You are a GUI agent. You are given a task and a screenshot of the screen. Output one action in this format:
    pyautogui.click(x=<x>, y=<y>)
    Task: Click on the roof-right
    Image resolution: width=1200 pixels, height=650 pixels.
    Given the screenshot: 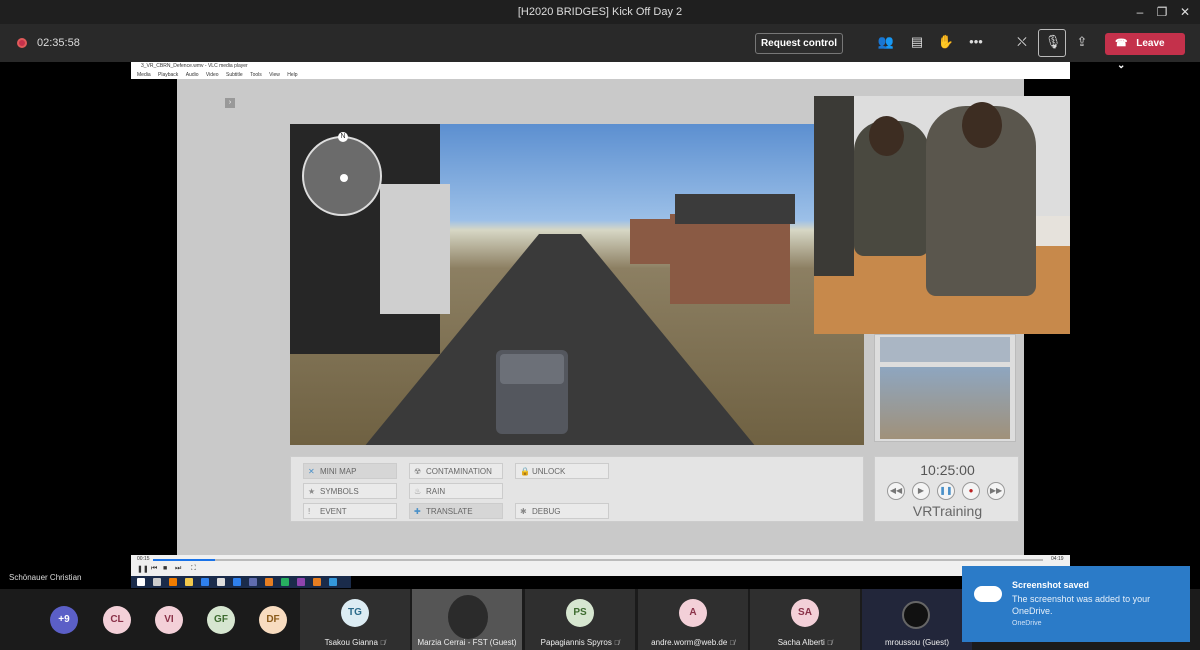 What is the action you would take?
    pyautogui.click(x=735, y=209)
    